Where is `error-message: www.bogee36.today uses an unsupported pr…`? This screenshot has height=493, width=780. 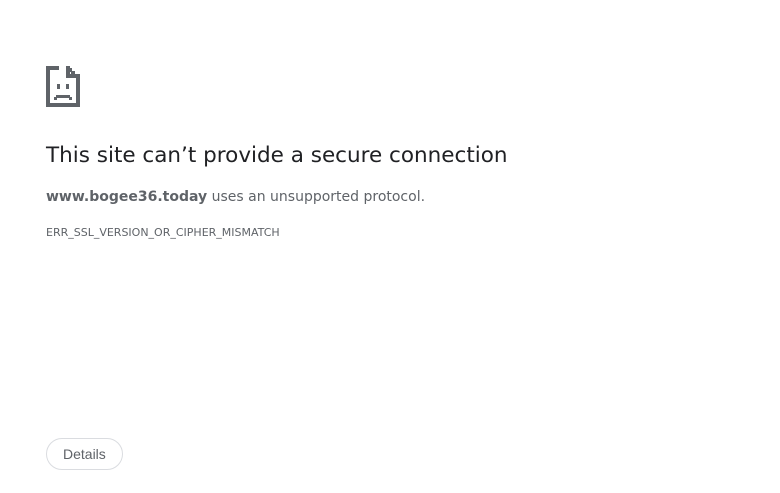 error-message: www.bogee36.today uses an unsupported pr… is located at coordinates (235, 197).